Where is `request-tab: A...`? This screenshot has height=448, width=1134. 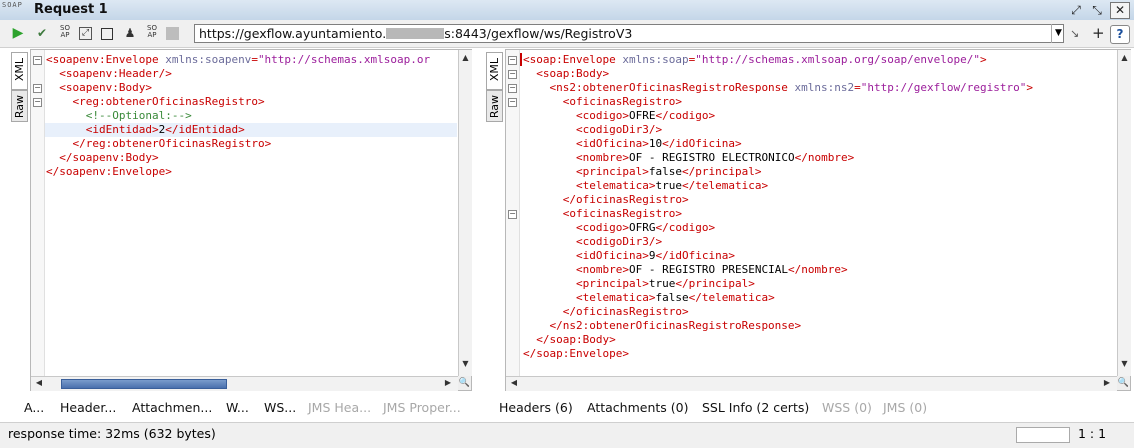 request-tab: A... is located at coordinates (34, 407).